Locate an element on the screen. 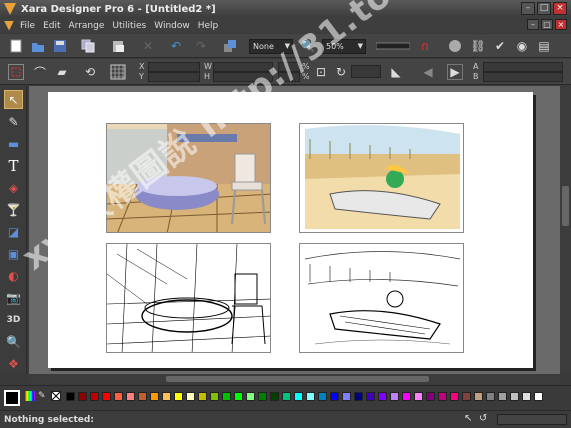 This screenshot has width=571, height=428. undo-status-icon: ↺ is located at coordinates (485, 419).